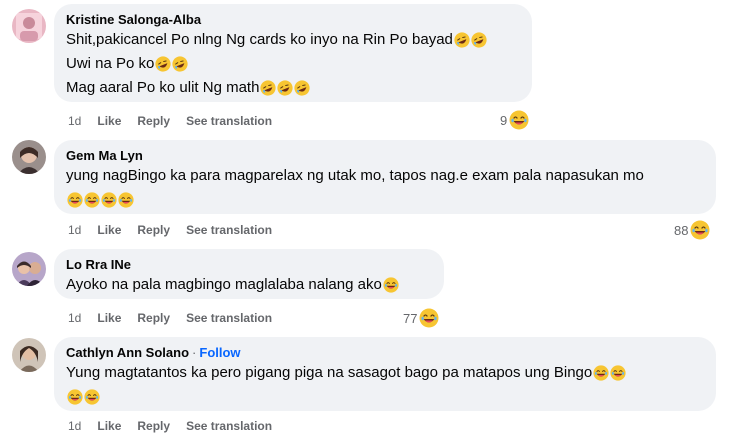  I want to click on comment-author: Kristine Salonga-Alba, so click(293, 20).